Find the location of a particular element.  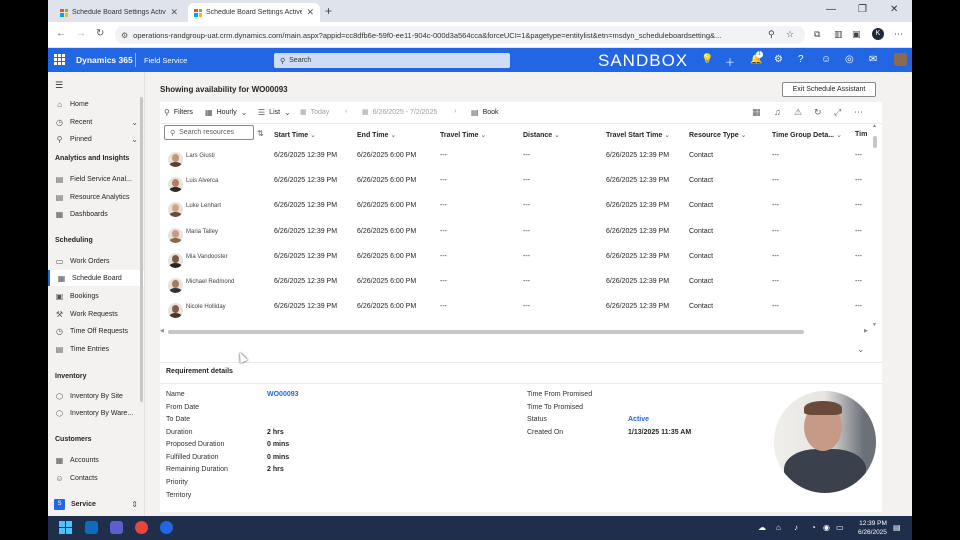

area-switcher: S Service ⇕ is located at coordinates (96, 504).